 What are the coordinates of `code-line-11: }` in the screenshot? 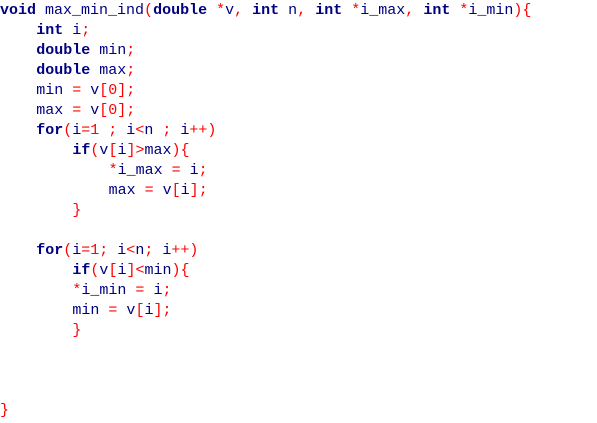 It's located at (76, 211).